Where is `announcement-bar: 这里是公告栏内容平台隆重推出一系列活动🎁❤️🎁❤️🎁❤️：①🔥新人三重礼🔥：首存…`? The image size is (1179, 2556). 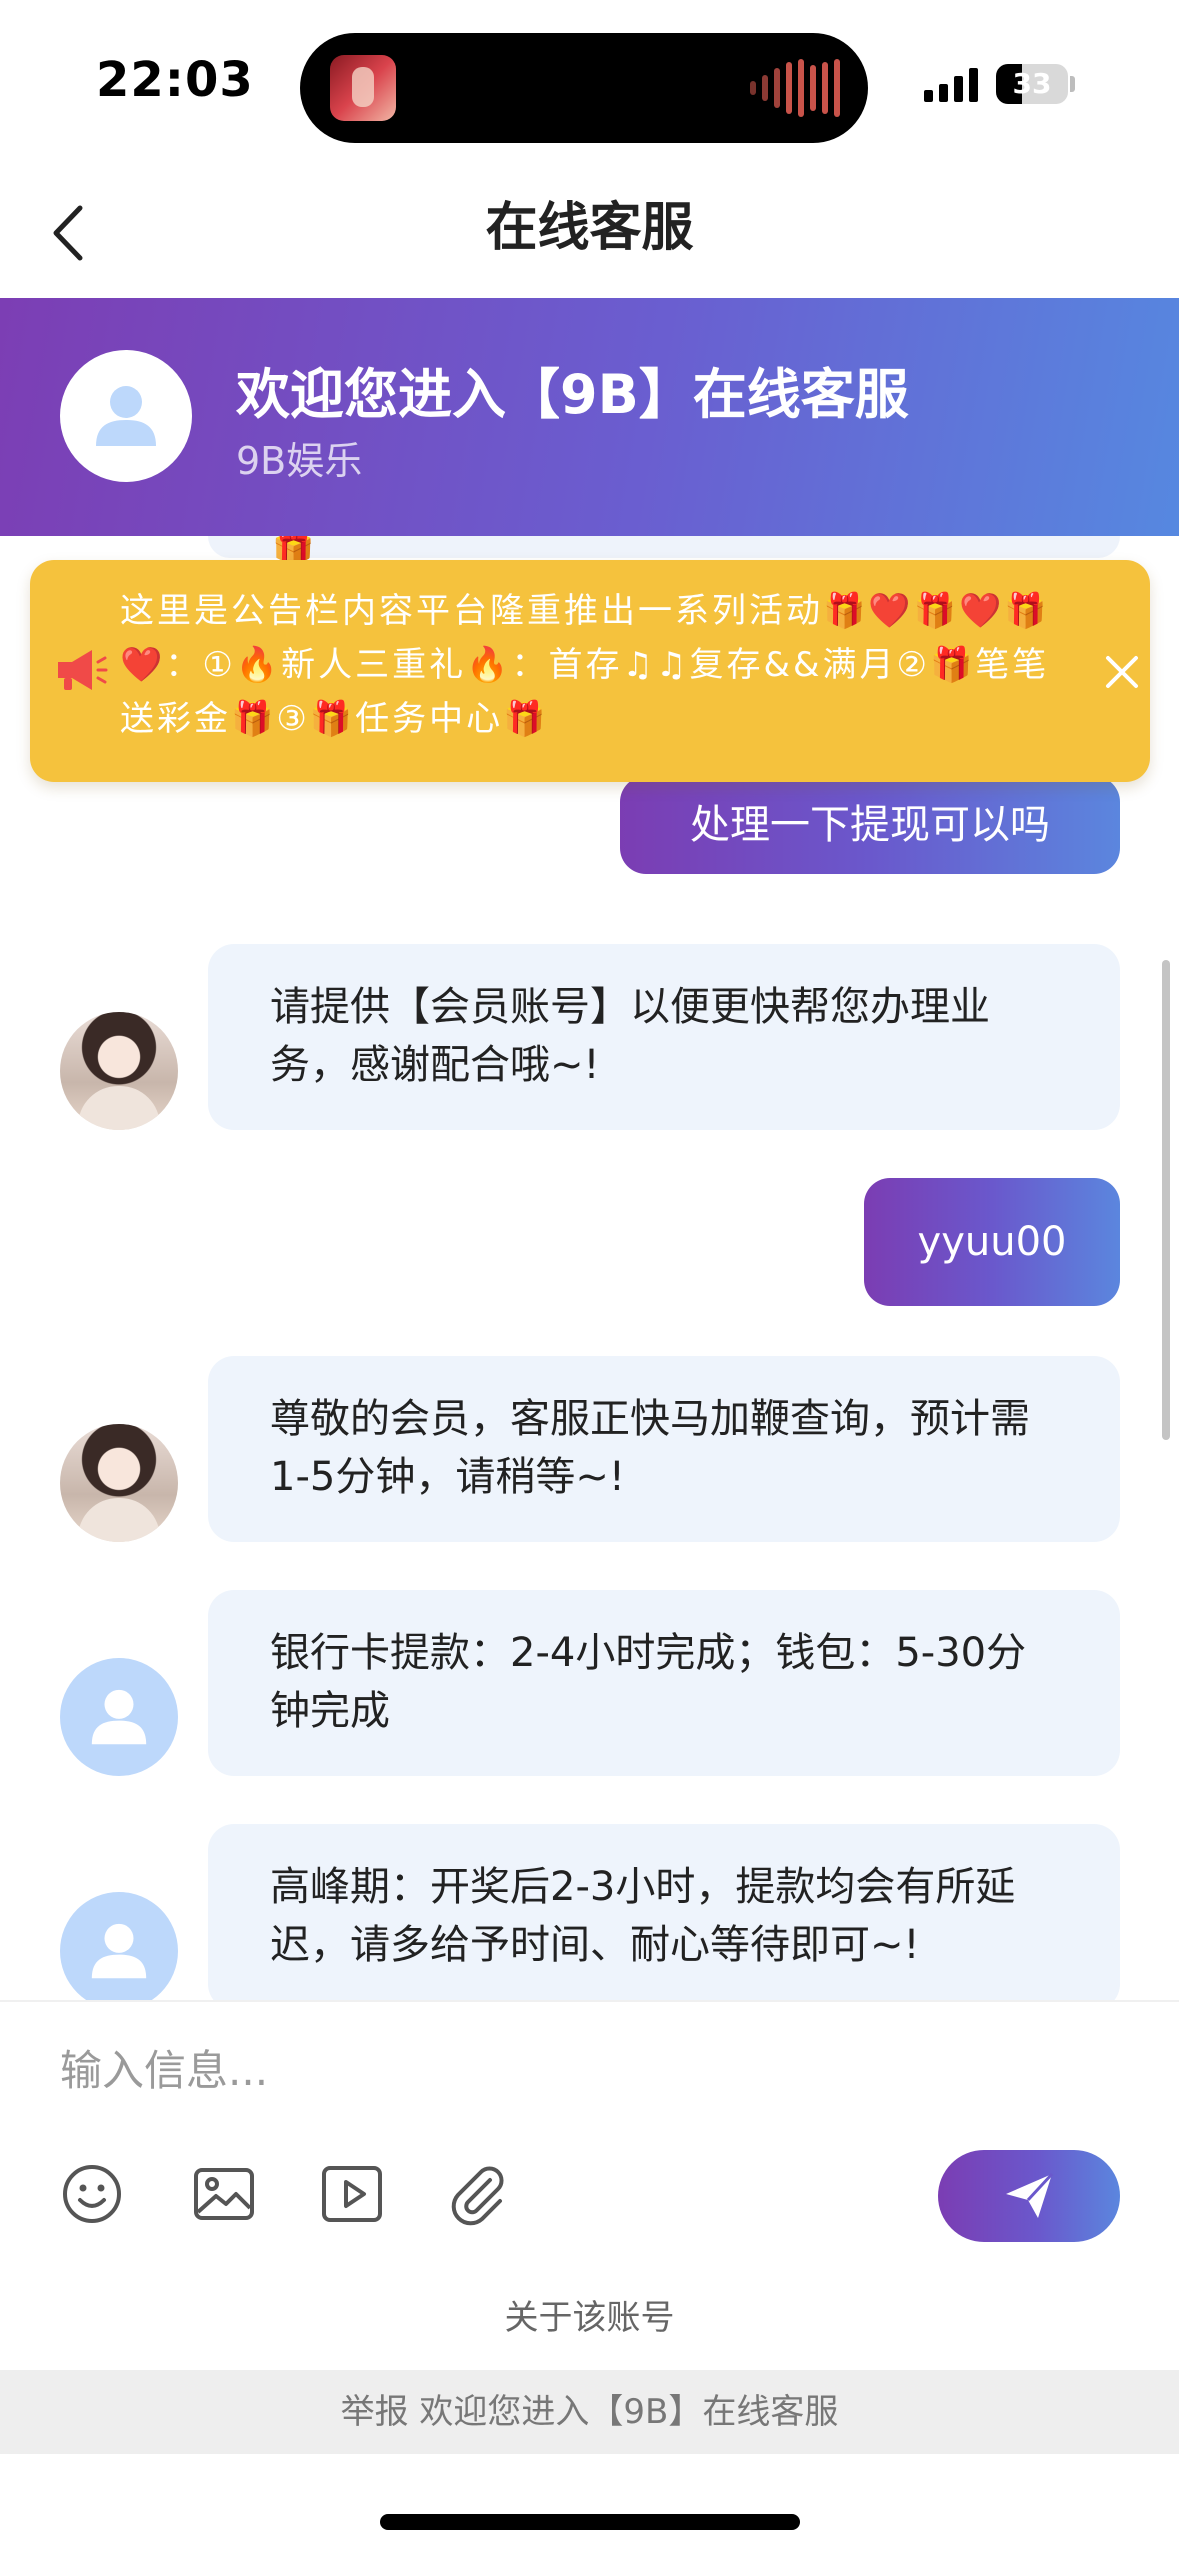 announcement-bar: 这里是公告栏内容平台隆重推出一系列活动🎁❤️🎁❤️🎁❤️：①🔥新人三重礼🔥：首存… is located at coordinates (590, 671).